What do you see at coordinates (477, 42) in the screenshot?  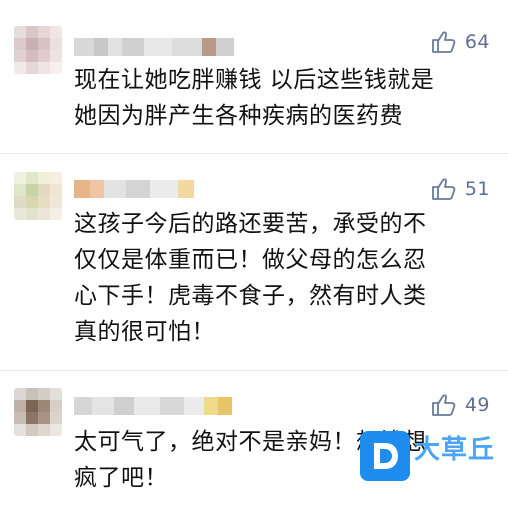 I see `like-count: 64` at bounding box center [477, 42].